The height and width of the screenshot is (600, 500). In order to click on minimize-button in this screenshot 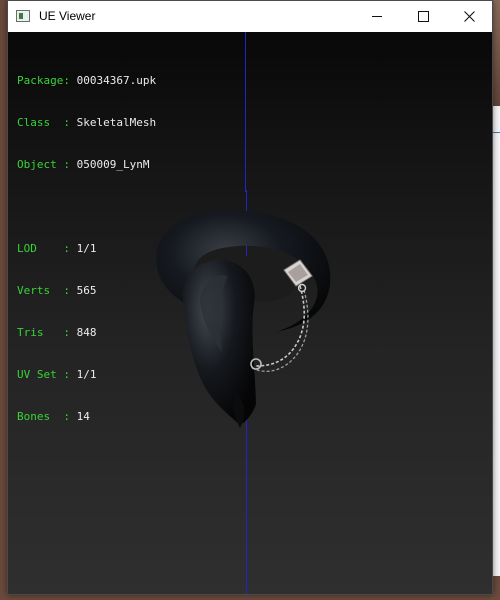, I will do `click(377, 16)`.